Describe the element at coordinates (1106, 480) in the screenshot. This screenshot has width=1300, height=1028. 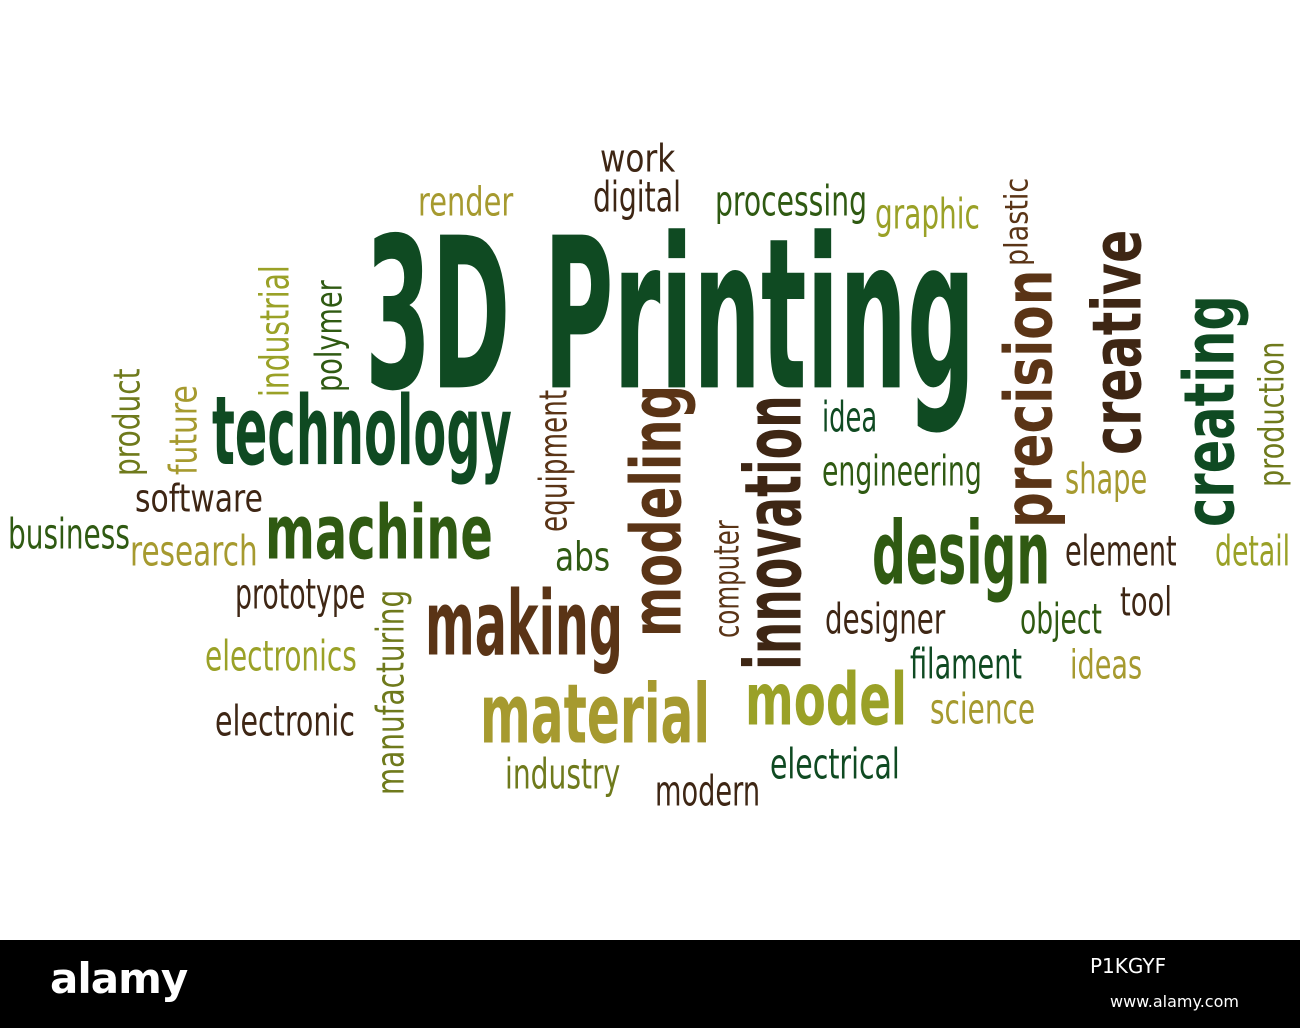
I see `word-shape: shape` at that location.